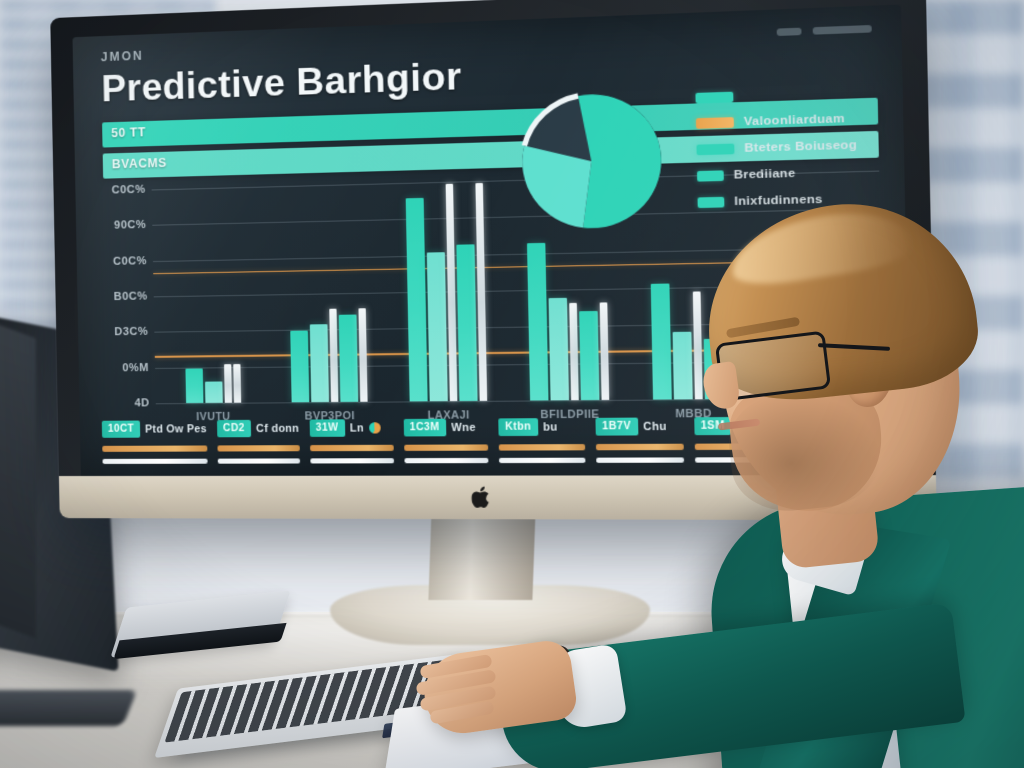  I want to click on y-axis-tick: B0C%, so click(130, 297).